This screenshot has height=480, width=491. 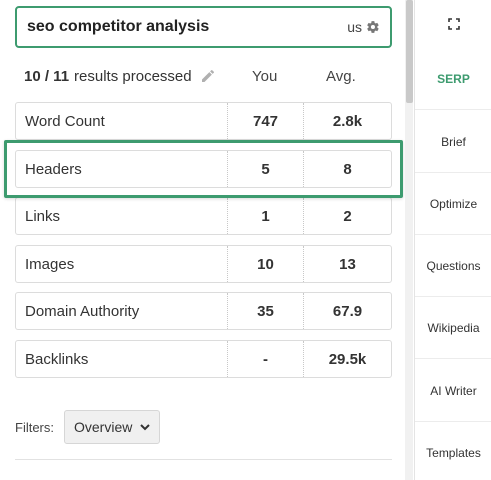 What do you see at coordinates (373, 27) in the screenshot?
I see `gear-icon` at bounding box center [373, 27].